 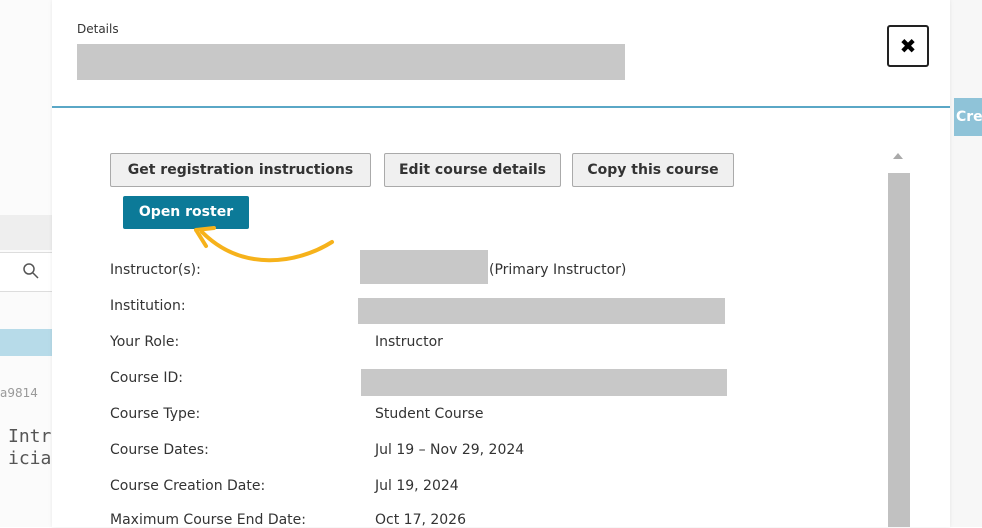 I want to click on max-end-date-label: Maximum Course End Date:, so click(x=208, y=520).